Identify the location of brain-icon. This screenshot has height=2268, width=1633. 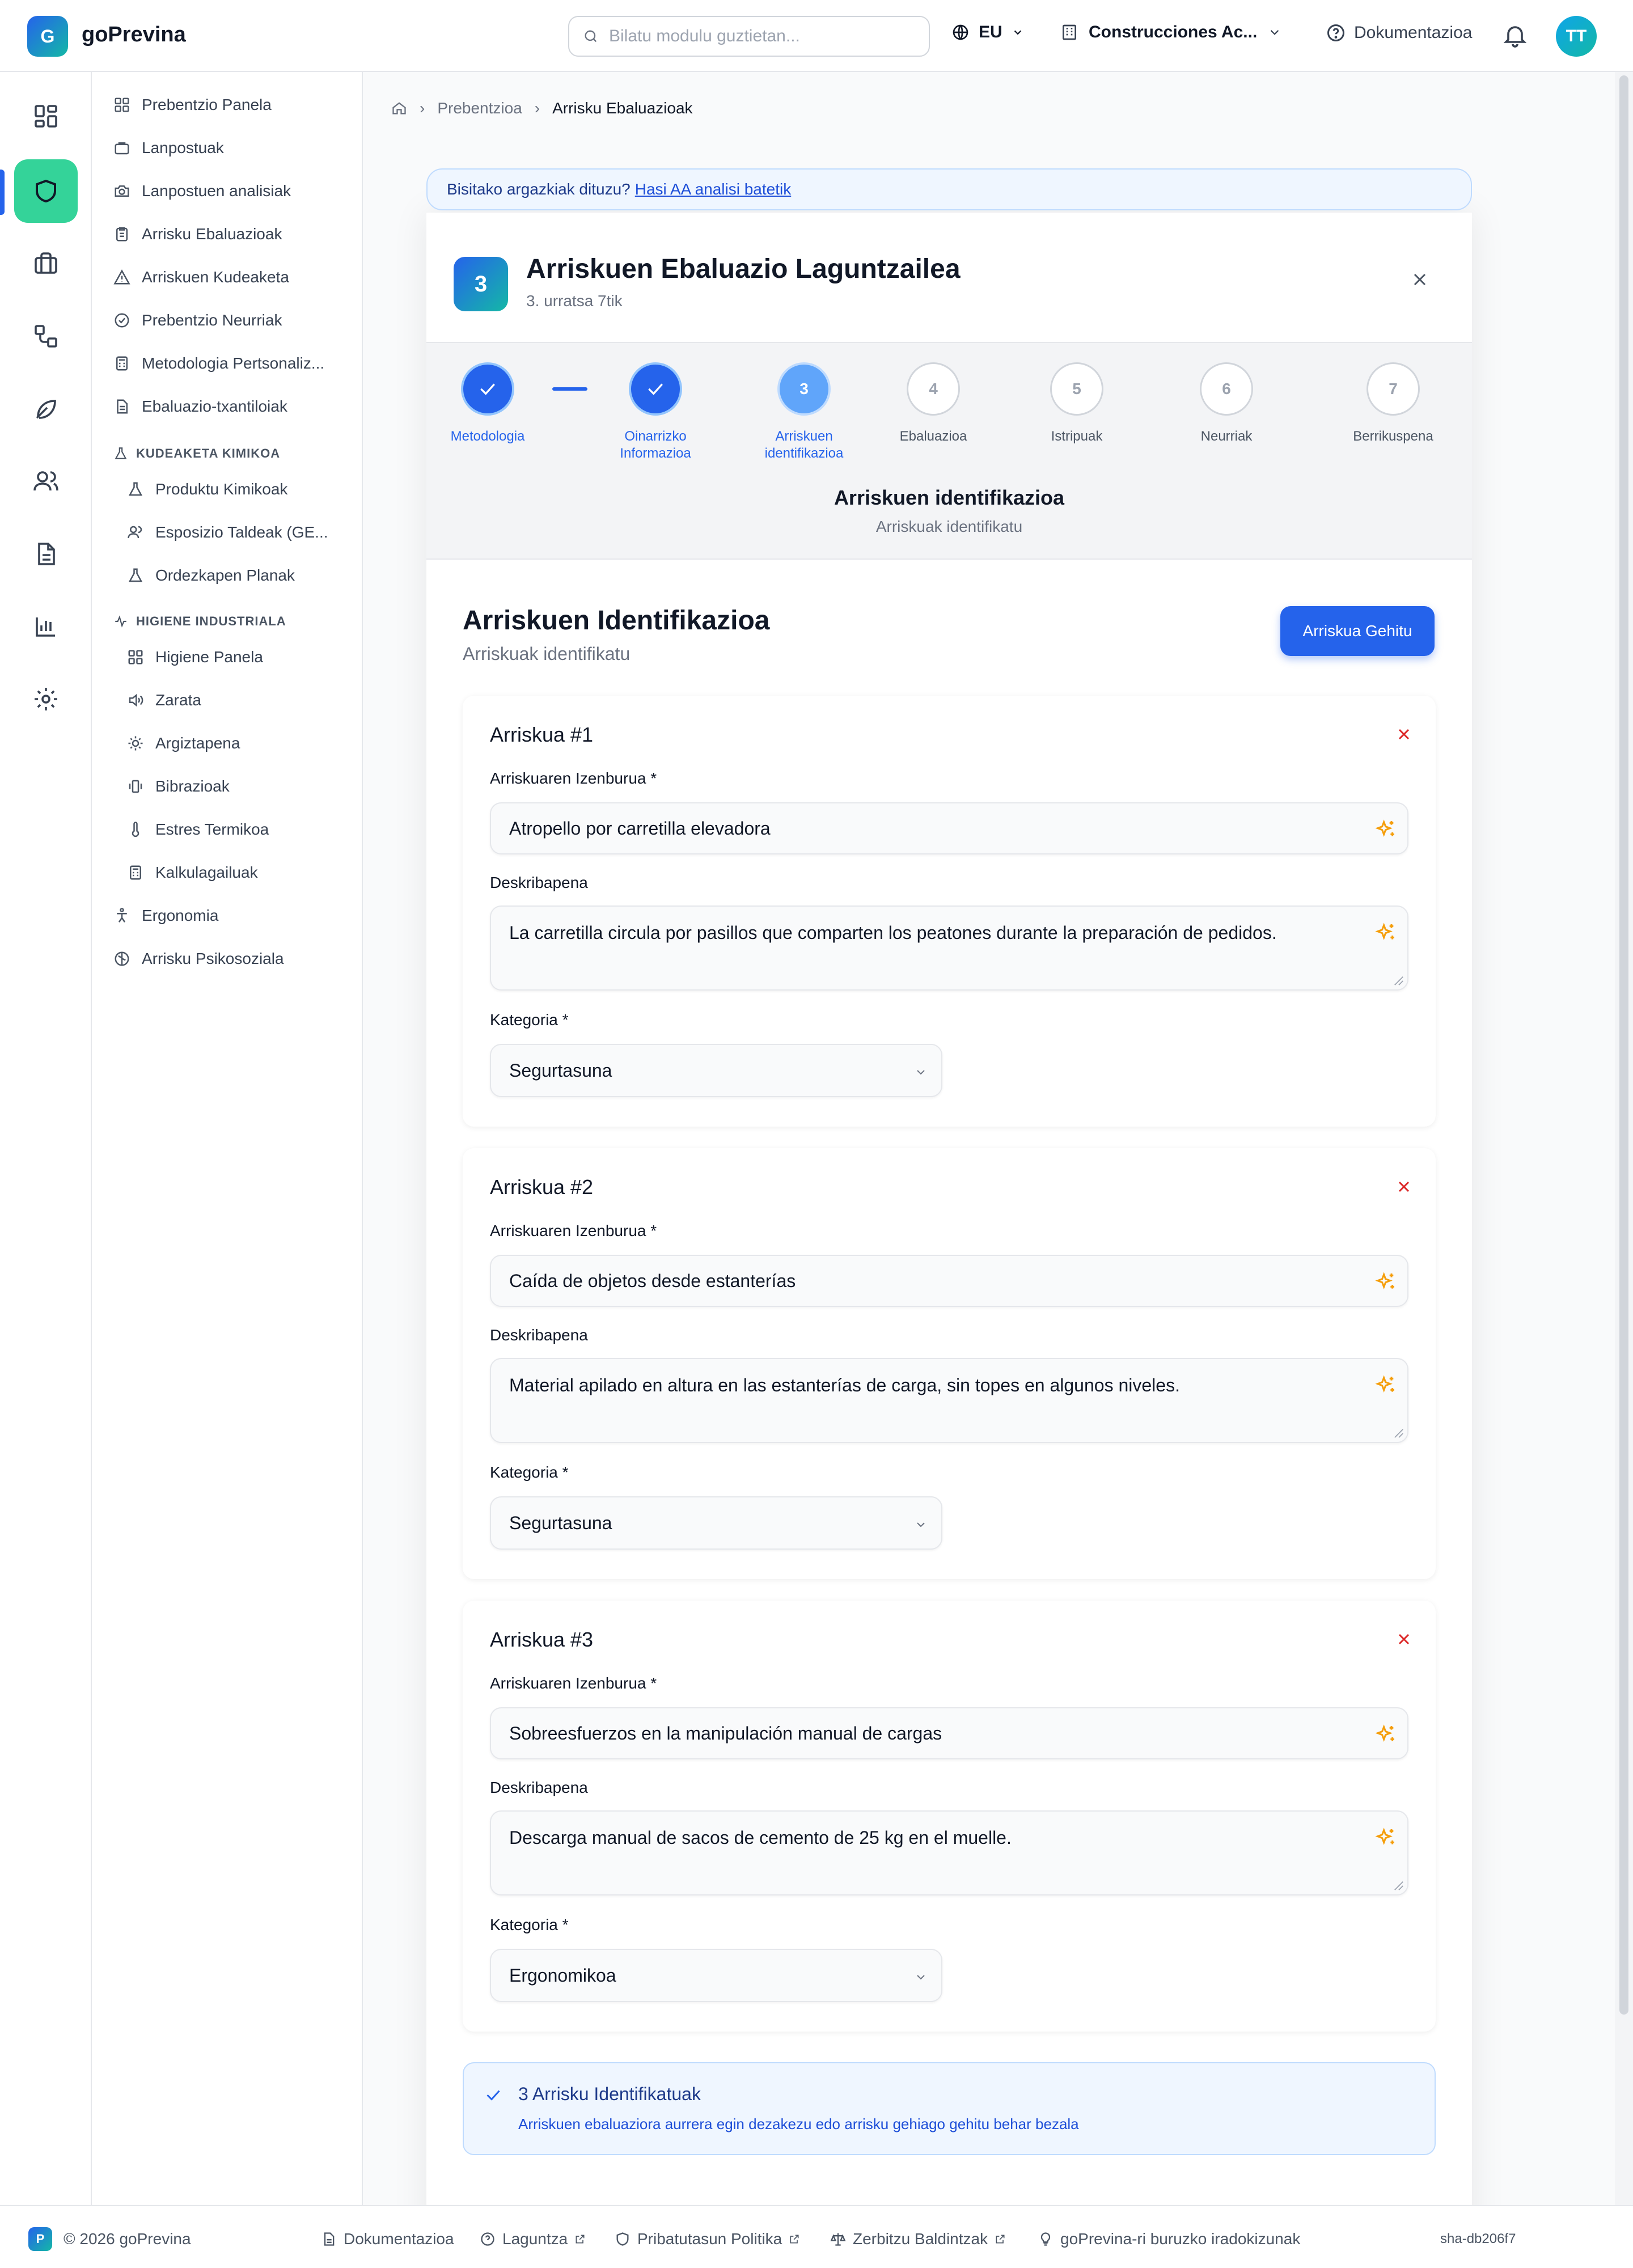
(122, 958).